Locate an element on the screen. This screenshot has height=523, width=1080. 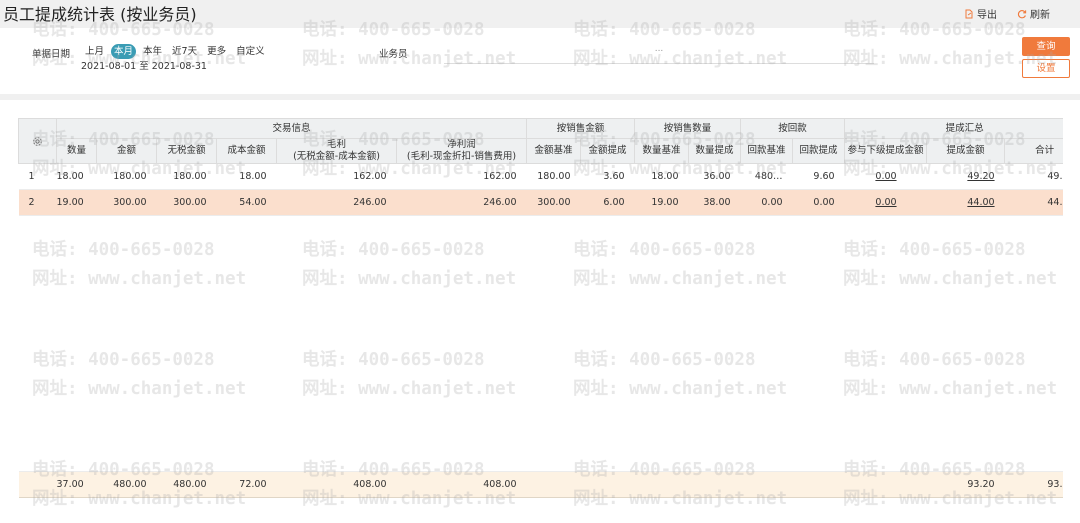
column-header-total: 合计 is located at coordinates (1033, 151).